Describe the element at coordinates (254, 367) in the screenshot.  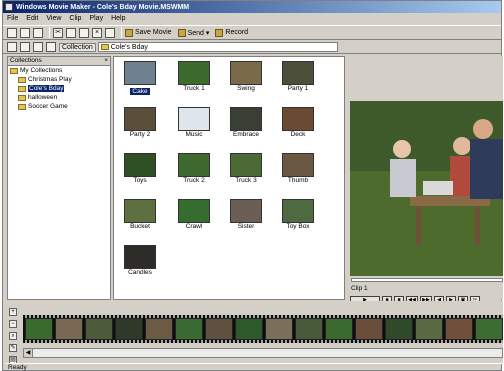
I see `status-bar: Ready` at that location.